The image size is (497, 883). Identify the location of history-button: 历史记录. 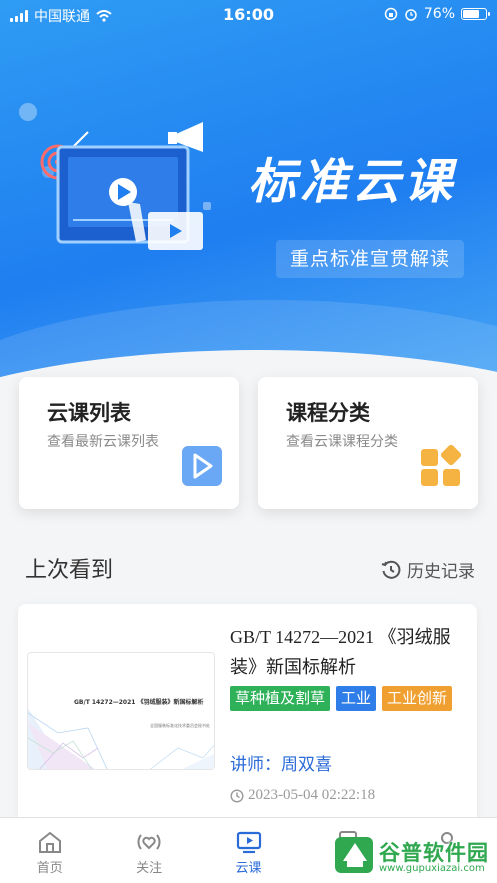
(428, 569).